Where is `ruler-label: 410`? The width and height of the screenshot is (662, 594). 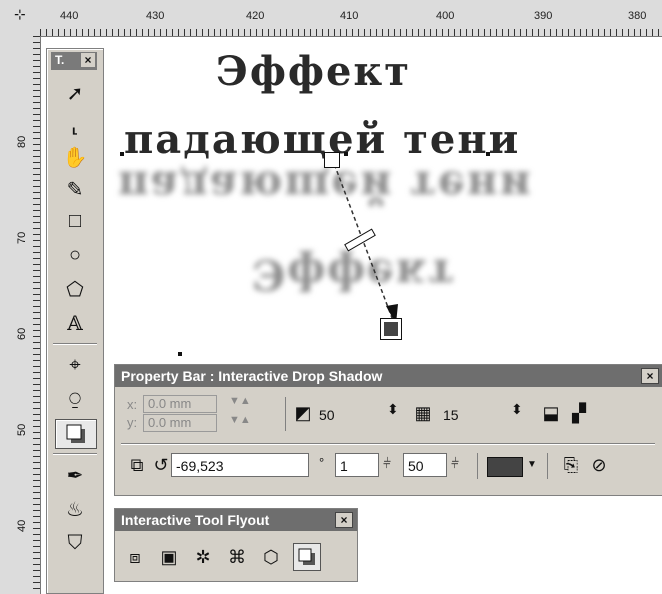
ruler-label: 410 is located at coordinates (349, 16).